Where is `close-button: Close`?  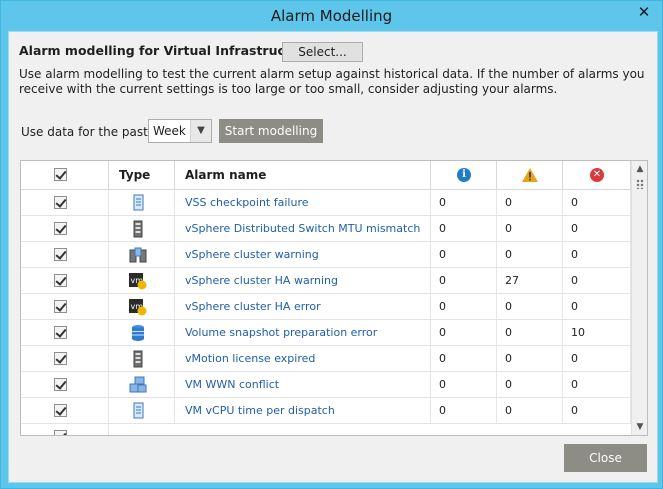 close-button: Close is located at coordinates (605, 458).